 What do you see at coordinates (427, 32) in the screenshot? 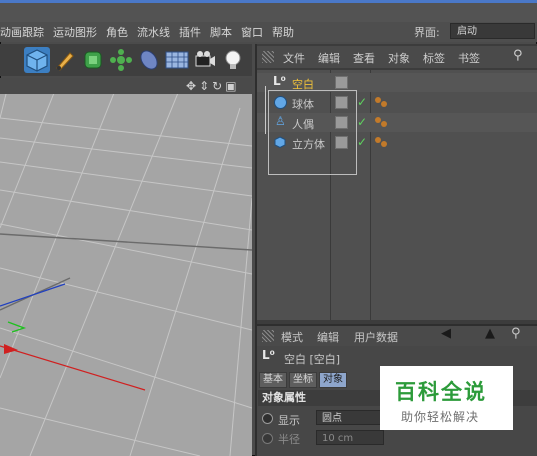
I see `layout-label: 界面:` at bounding box center [427, 32].